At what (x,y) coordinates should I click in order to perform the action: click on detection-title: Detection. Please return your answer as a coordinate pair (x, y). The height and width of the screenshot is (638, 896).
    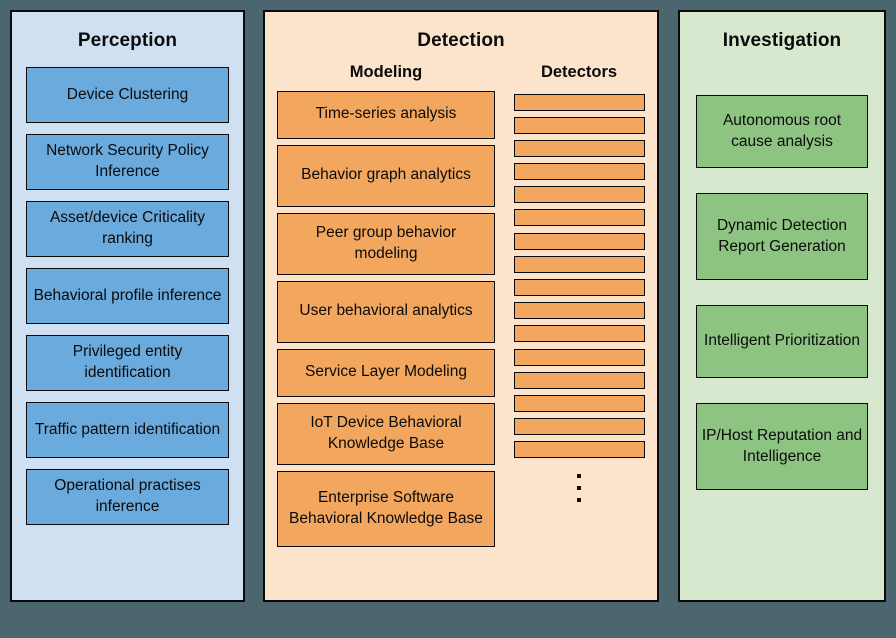
    Looking at the image, I should click on (461, 40).